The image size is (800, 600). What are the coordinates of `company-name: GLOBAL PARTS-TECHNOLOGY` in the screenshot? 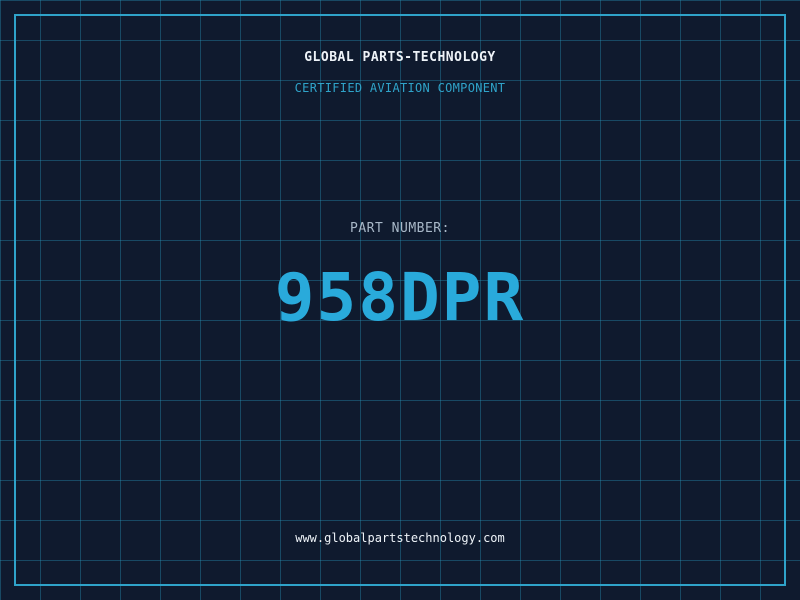 It's located at (400, 57).